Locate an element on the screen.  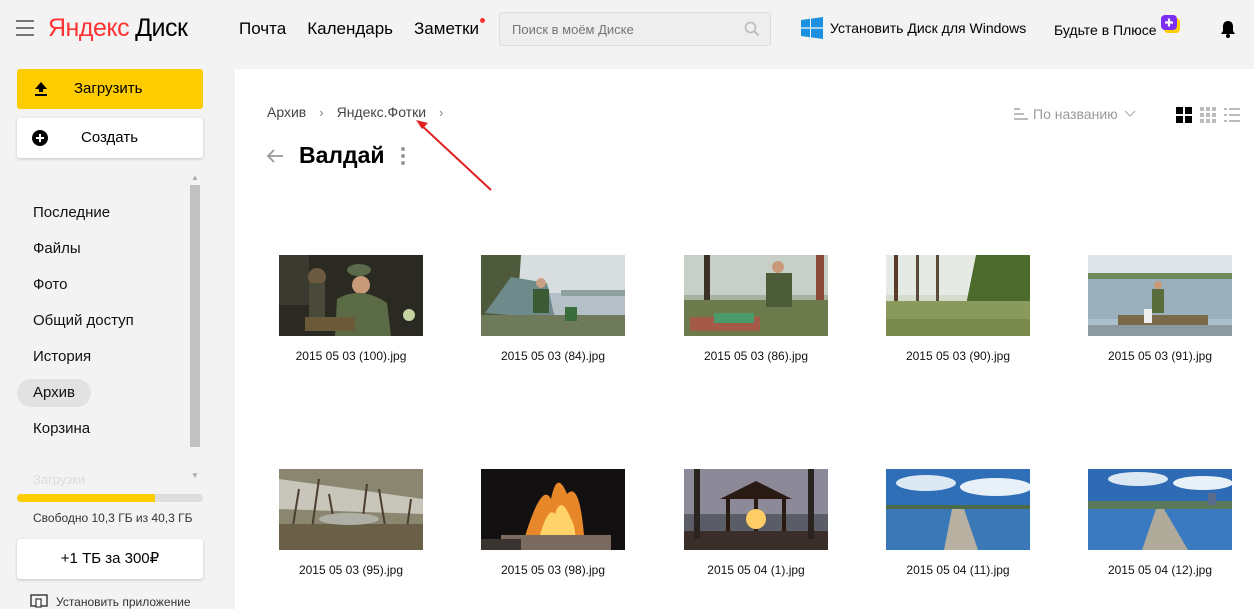
view-large-tiles-icon is located at coordinates (1184, 115).